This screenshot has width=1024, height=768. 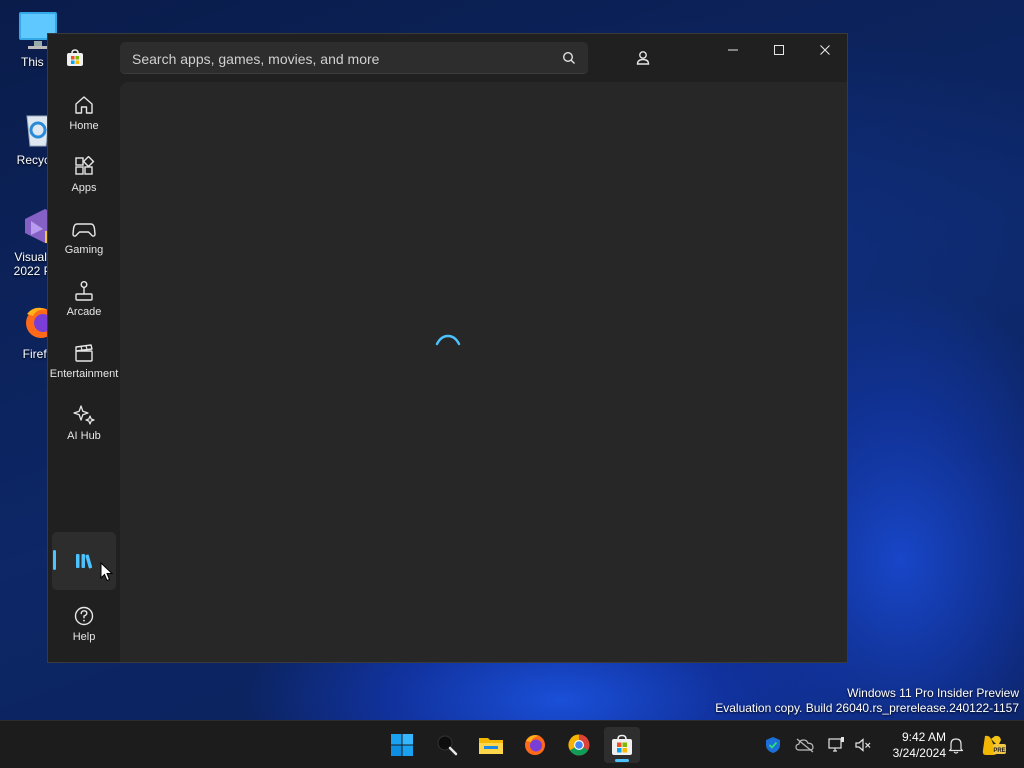 I want to click on clock-time: 9:42 AM, so click(x=923, y=737).